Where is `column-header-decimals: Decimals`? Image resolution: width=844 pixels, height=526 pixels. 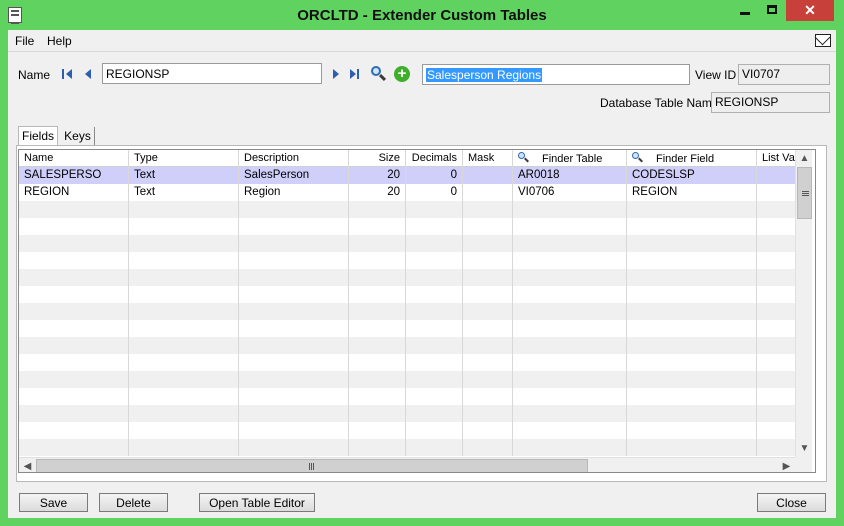
column-header-decimals: Decimals is located at coordinates (434, 158).